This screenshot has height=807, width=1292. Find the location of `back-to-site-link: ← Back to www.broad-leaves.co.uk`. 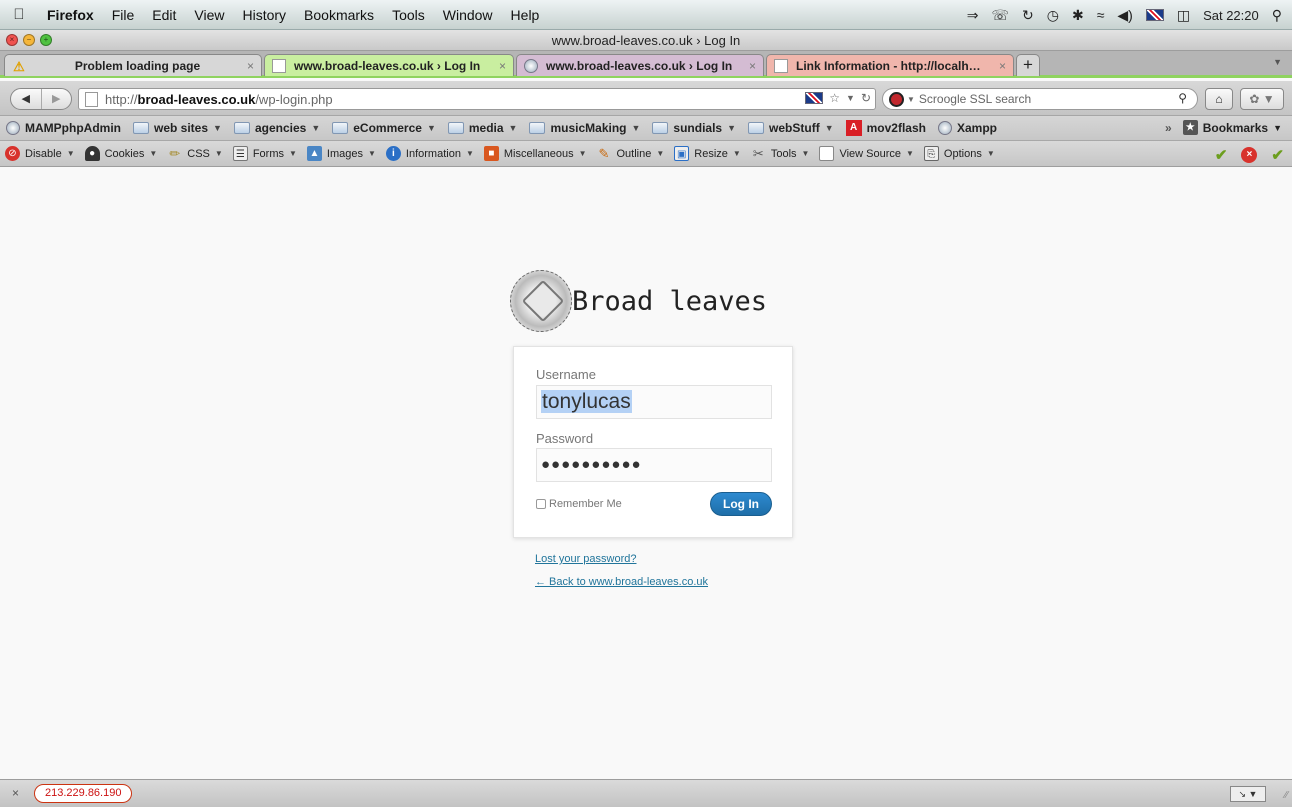

back-to-site-link: ← Back to www.broad-leaves.co.uk is located at coordinates (621, 582).